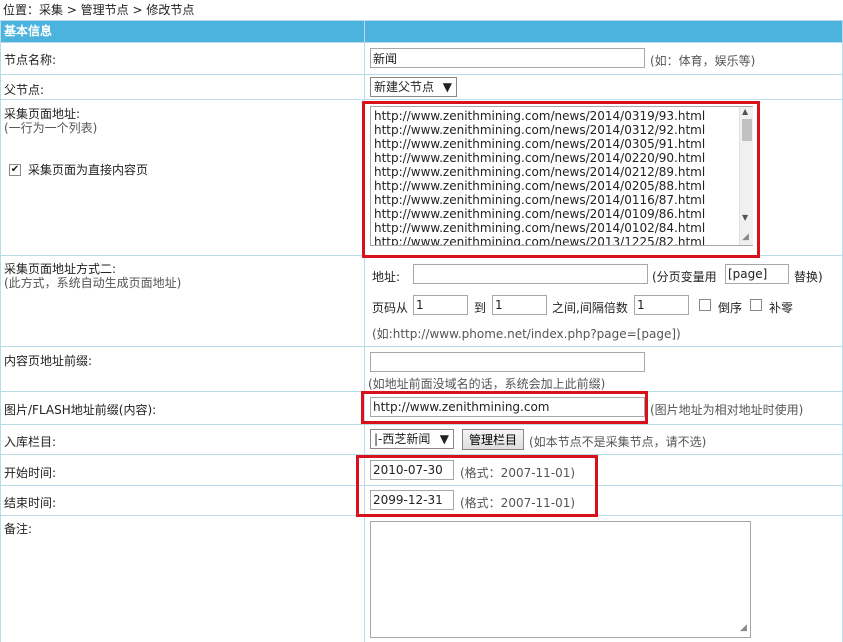  What do you see at coordinates (440, 305) in the screenshot?
I see `page-from-input` at bounding box center [440, 305].